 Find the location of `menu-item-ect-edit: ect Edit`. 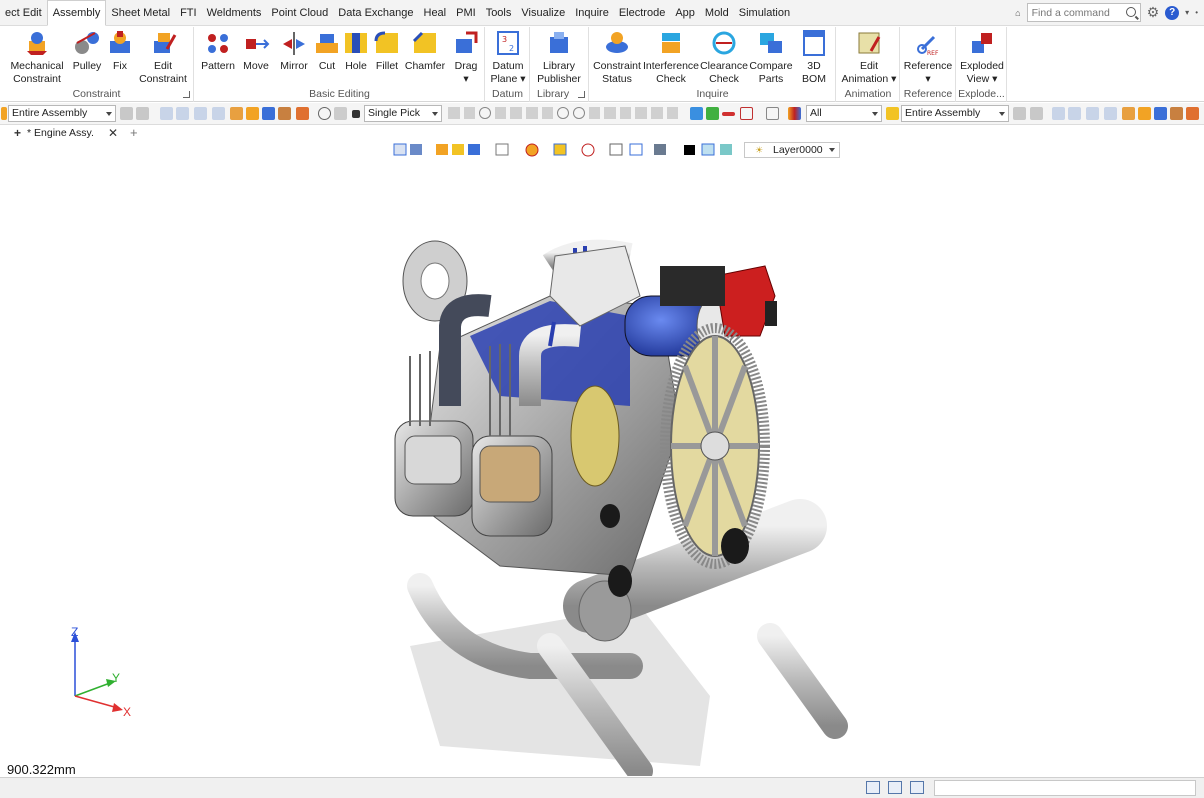

menu-item-ect-edit: ect Edit is located at coordinates (23, 13).